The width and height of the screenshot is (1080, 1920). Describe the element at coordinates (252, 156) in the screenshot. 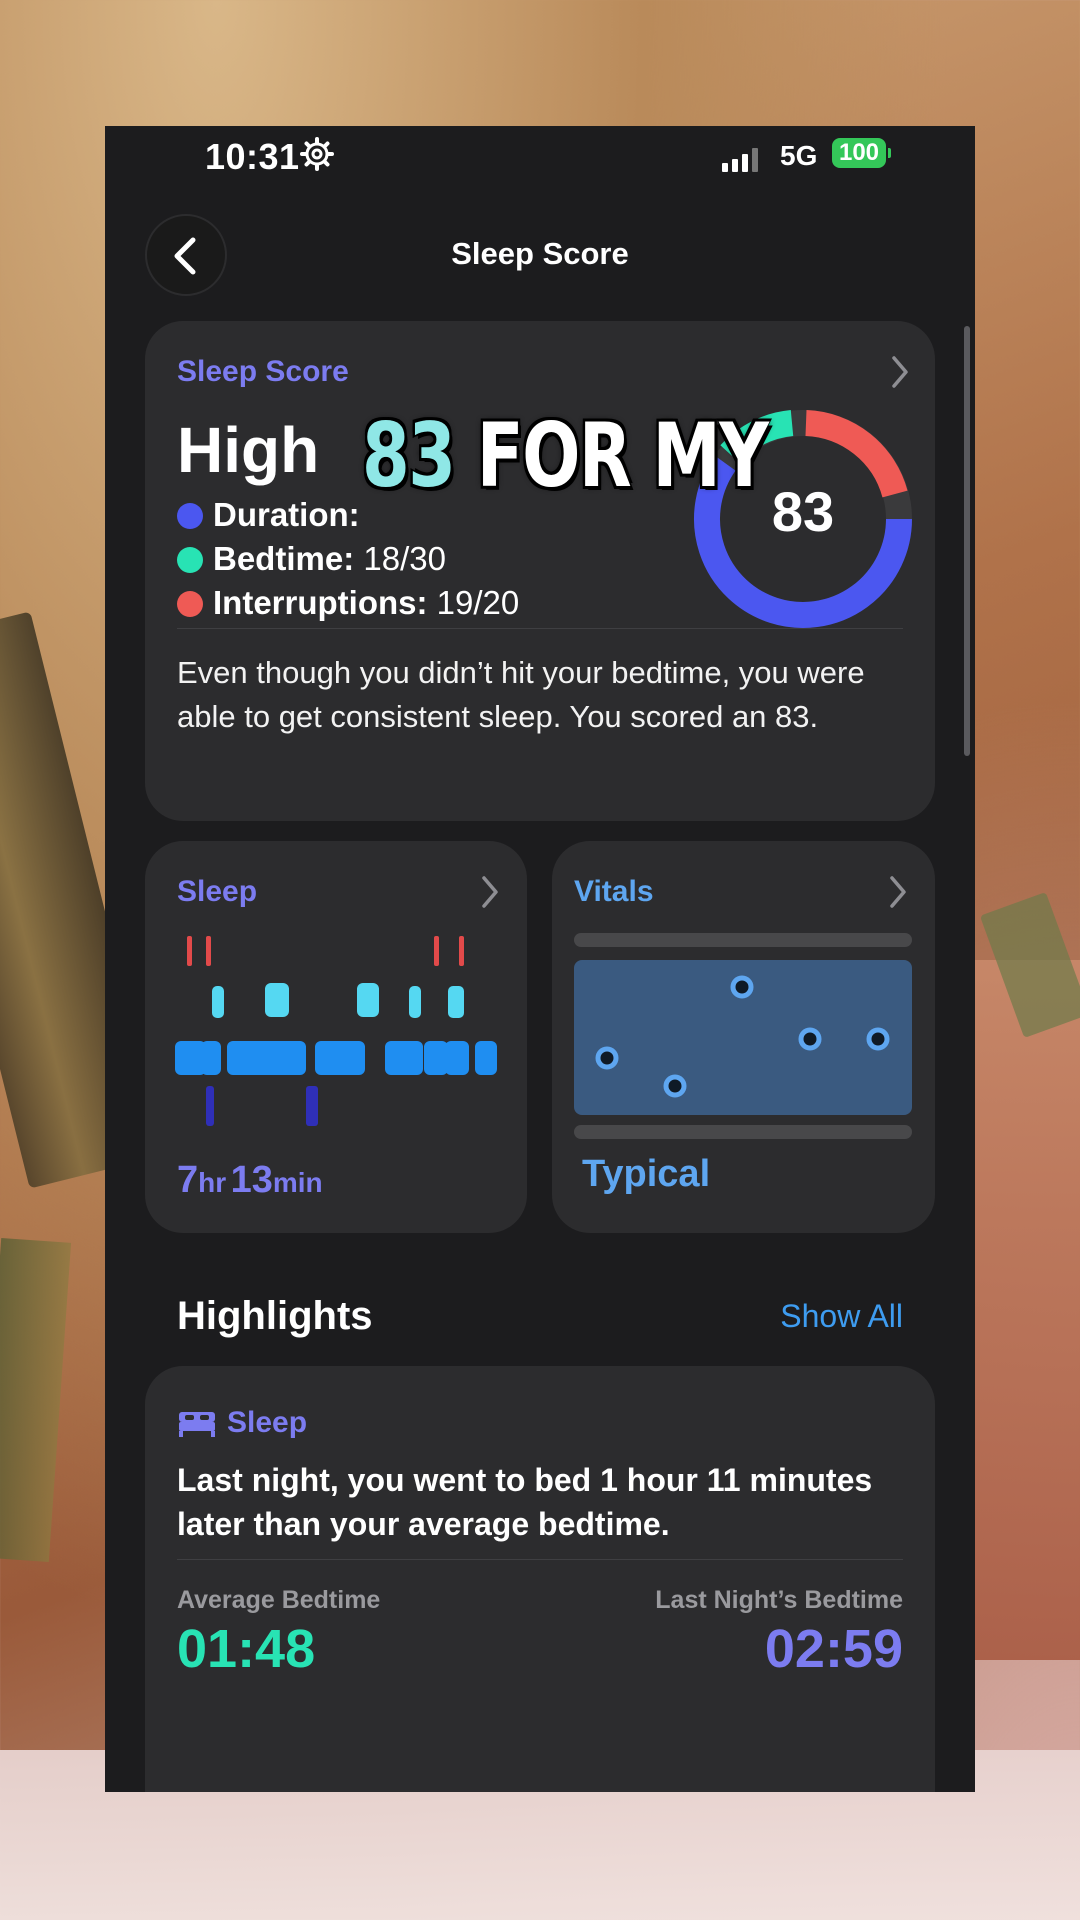

I see `status-time: 10:31` at that location.